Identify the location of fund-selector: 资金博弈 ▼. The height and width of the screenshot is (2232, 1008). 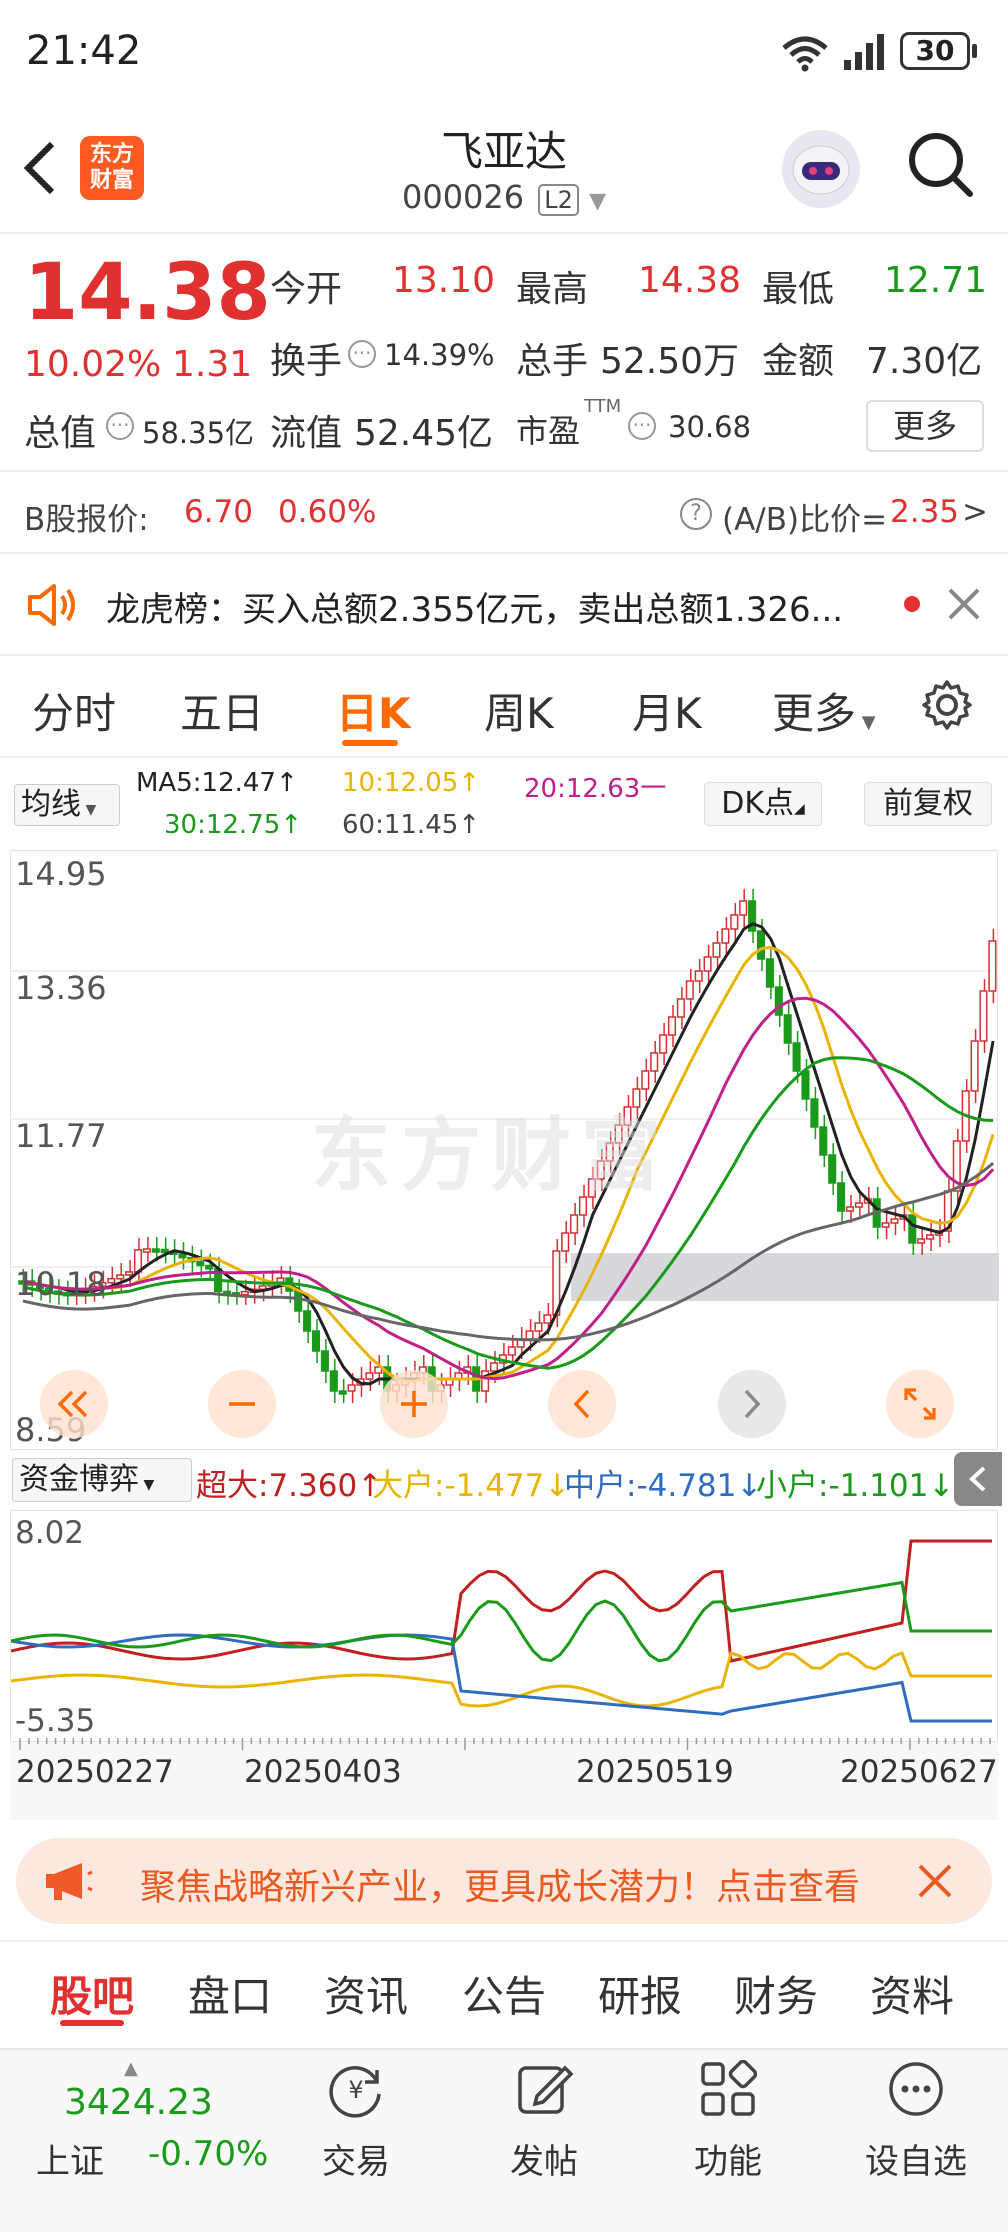
(102, 1480).